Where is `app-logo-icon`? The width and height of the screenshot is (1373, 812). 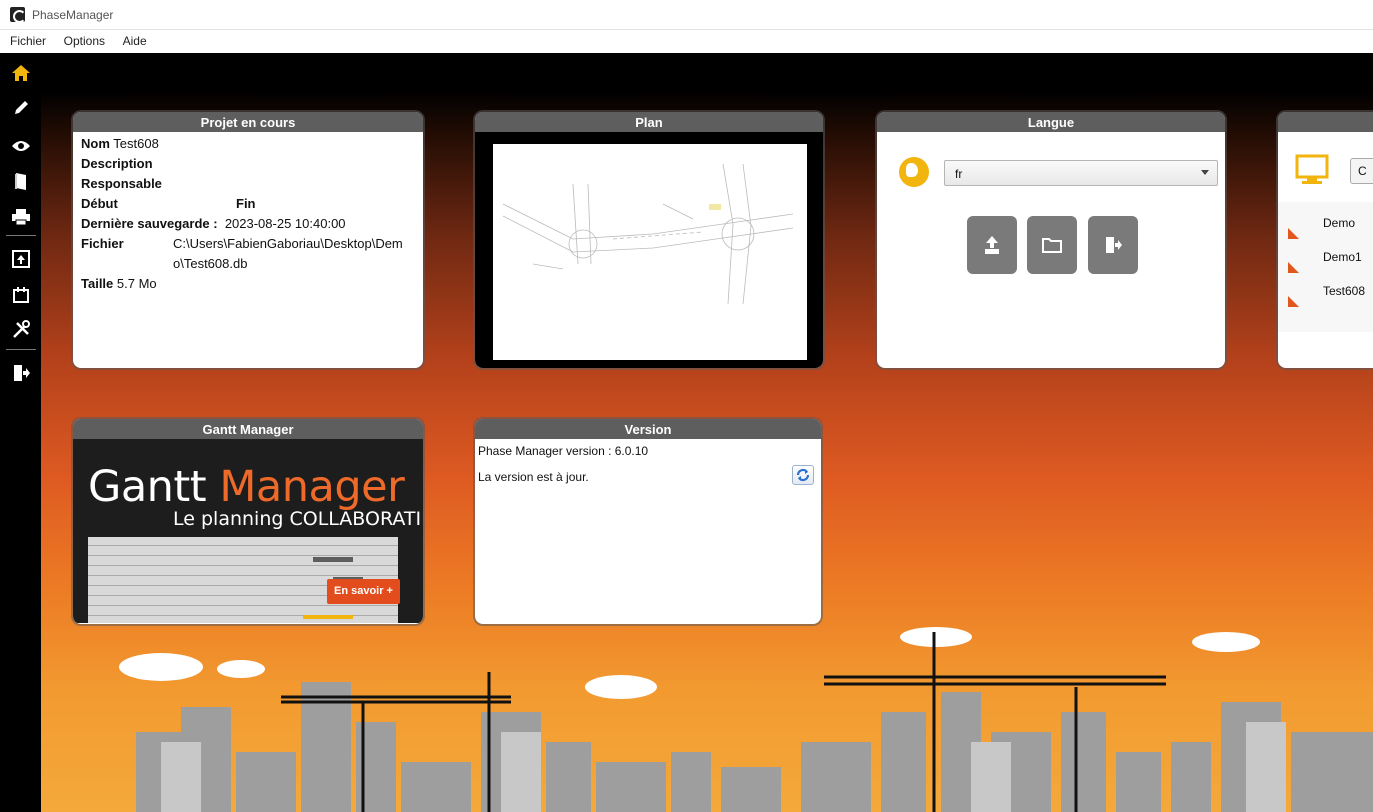
app-logo-icon is located at coordinates (18, 15).